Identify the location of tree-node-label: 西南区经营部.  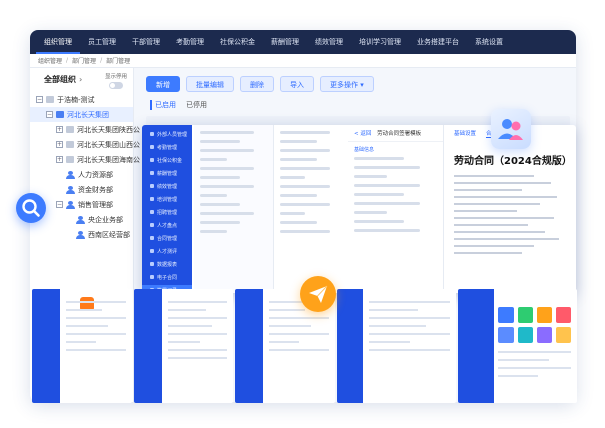
(109, 234).